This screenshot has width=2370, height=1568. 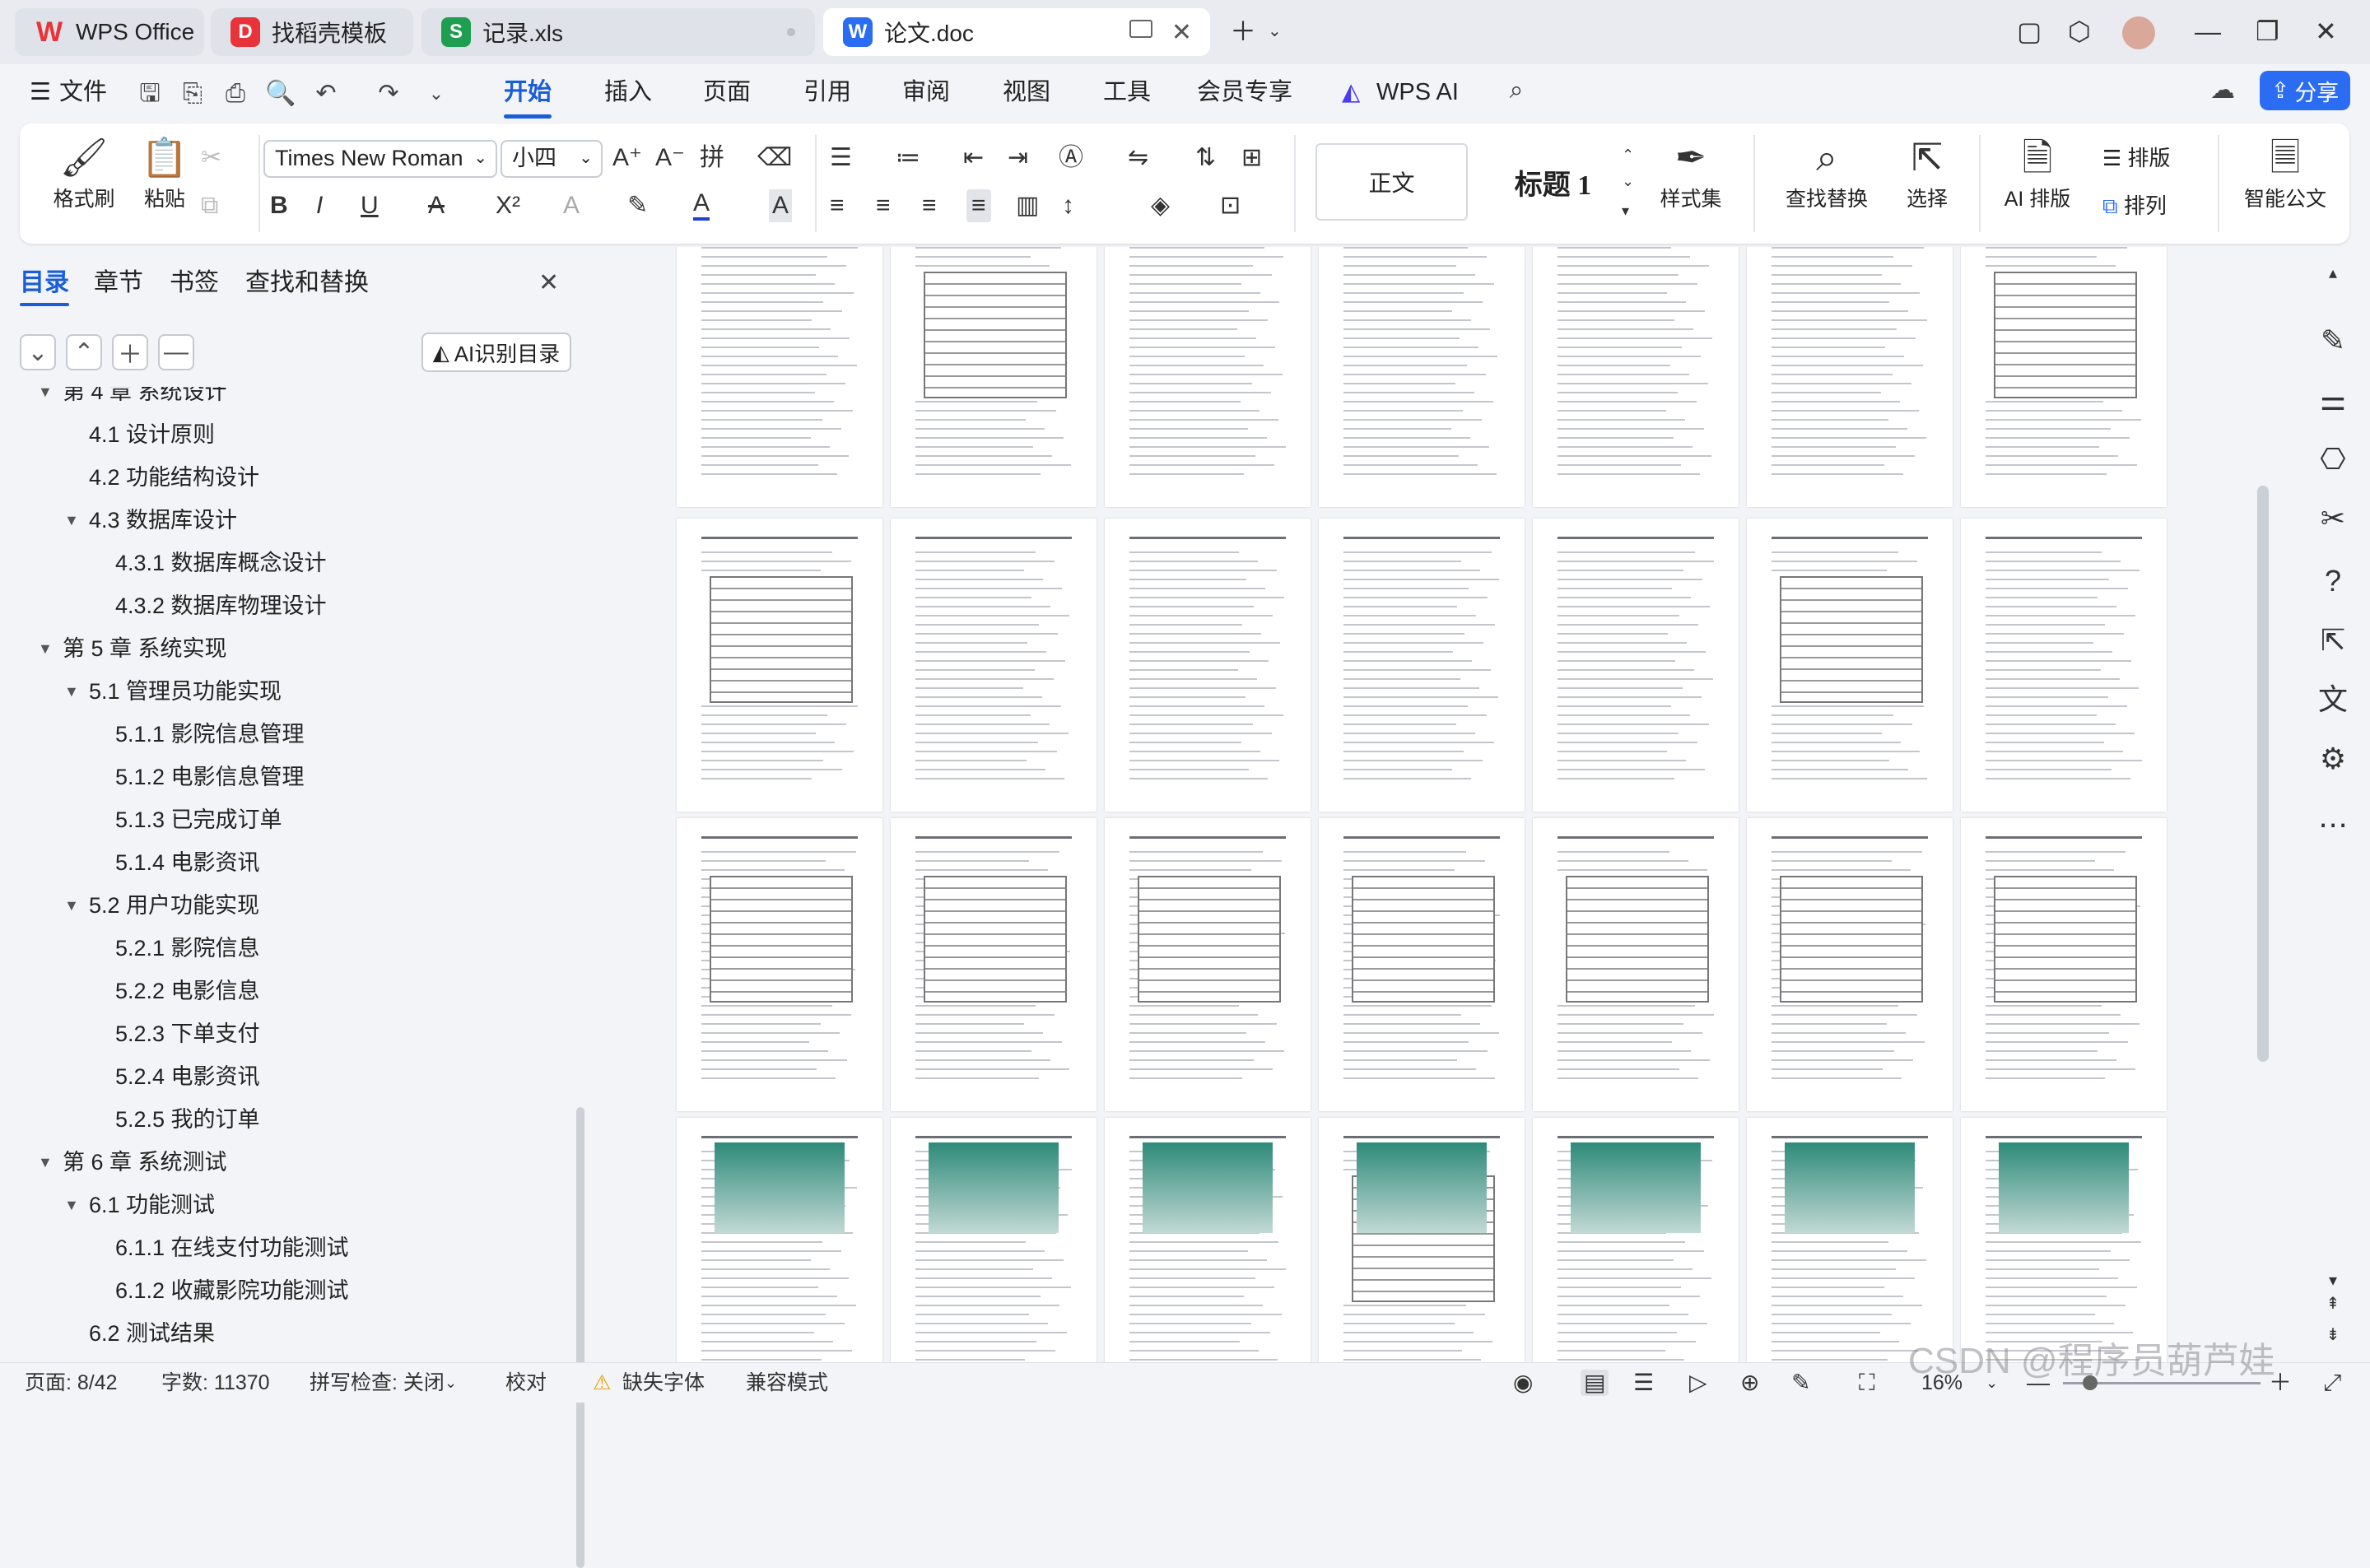 I want to click on panel-scrollbar, so click(x=580, y=1337).